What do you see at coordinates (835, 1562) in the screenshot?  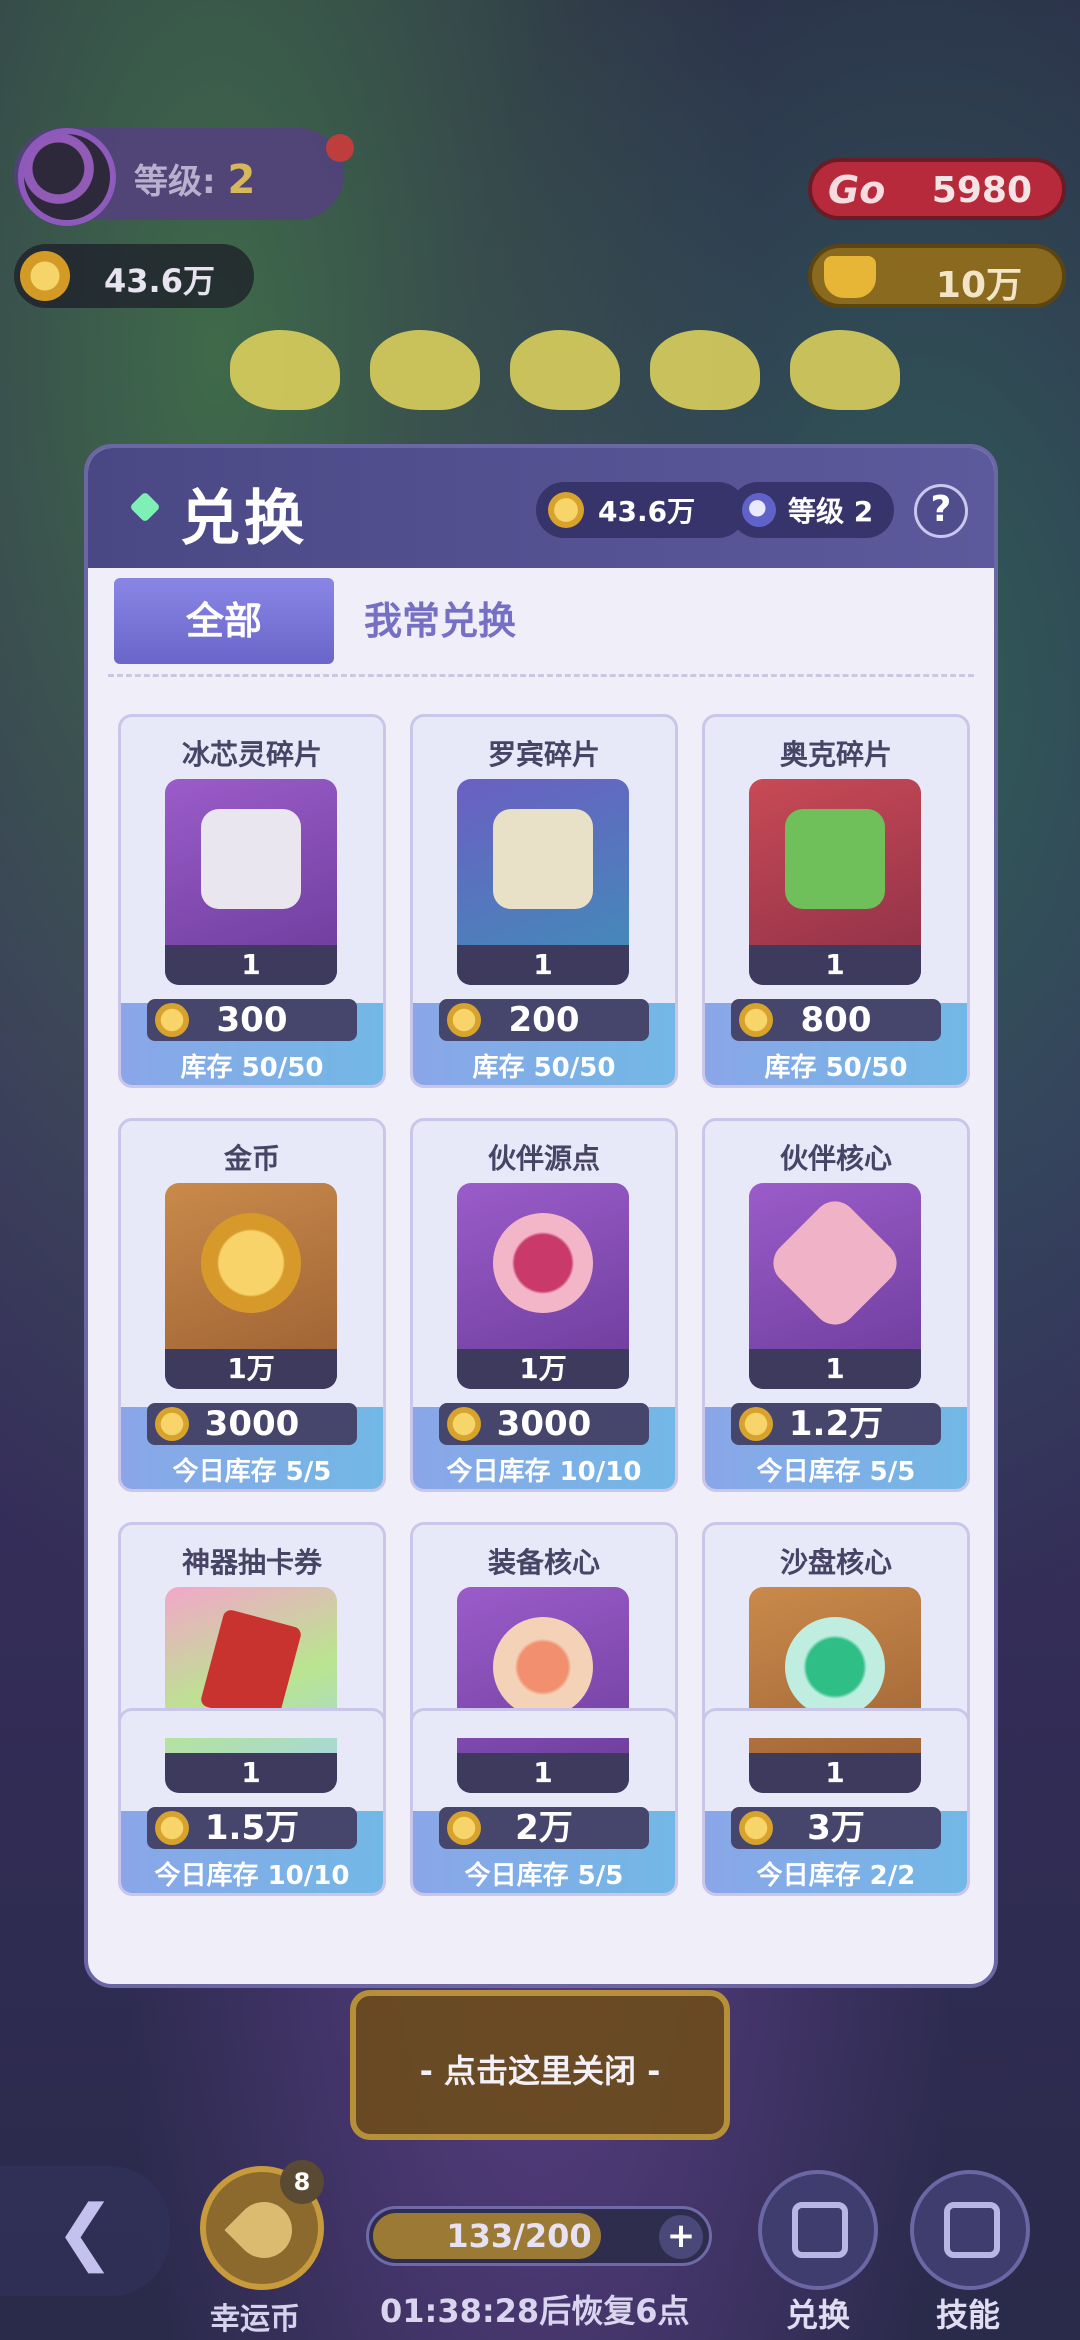 I see `item-name: 沙盘核心` at bounding box center [835, 1562].